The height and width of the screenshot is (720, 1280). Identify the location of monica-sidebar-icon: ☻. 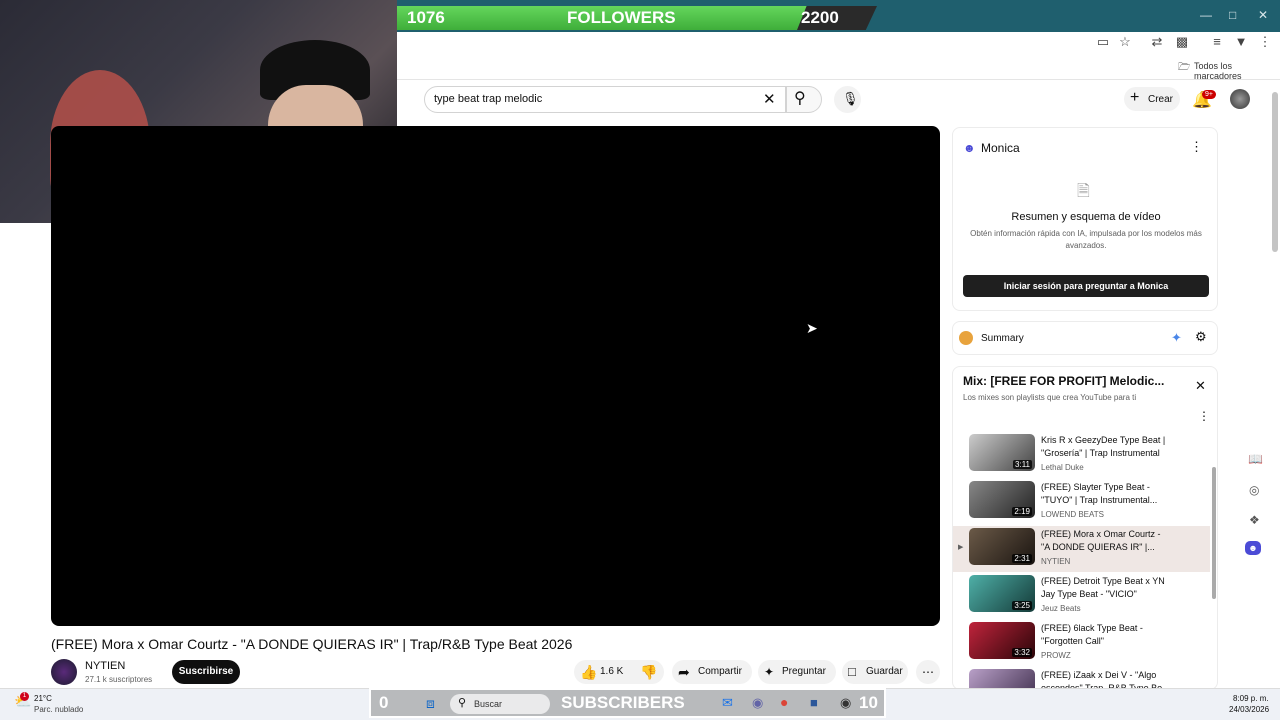
(1253, 548).